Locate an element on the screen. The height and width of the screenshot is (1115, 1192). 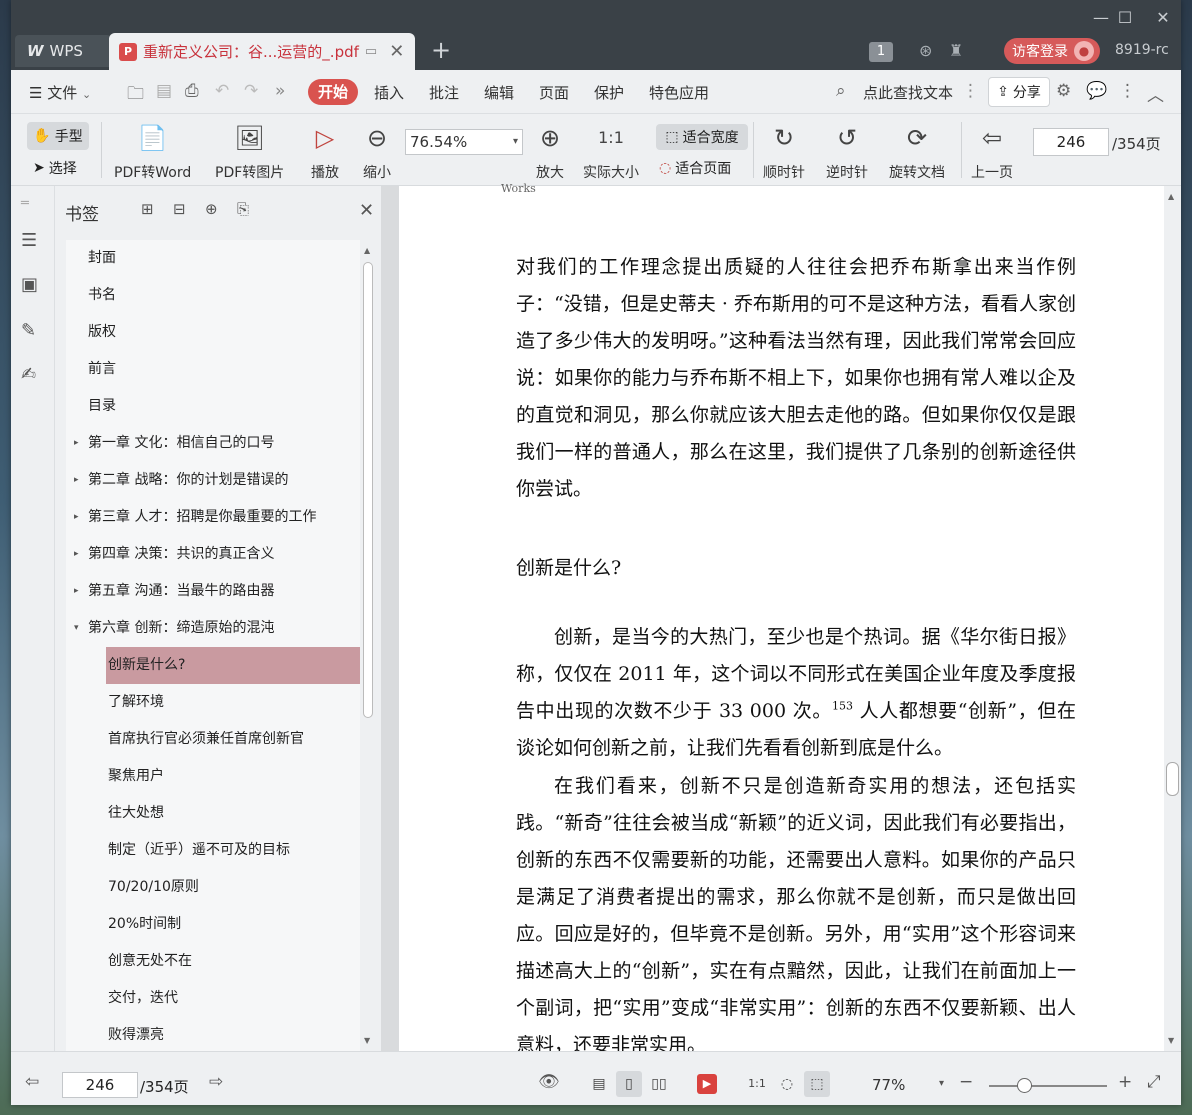
bookmark-options-icon: ⎘ is located at coordinates (243, 209).